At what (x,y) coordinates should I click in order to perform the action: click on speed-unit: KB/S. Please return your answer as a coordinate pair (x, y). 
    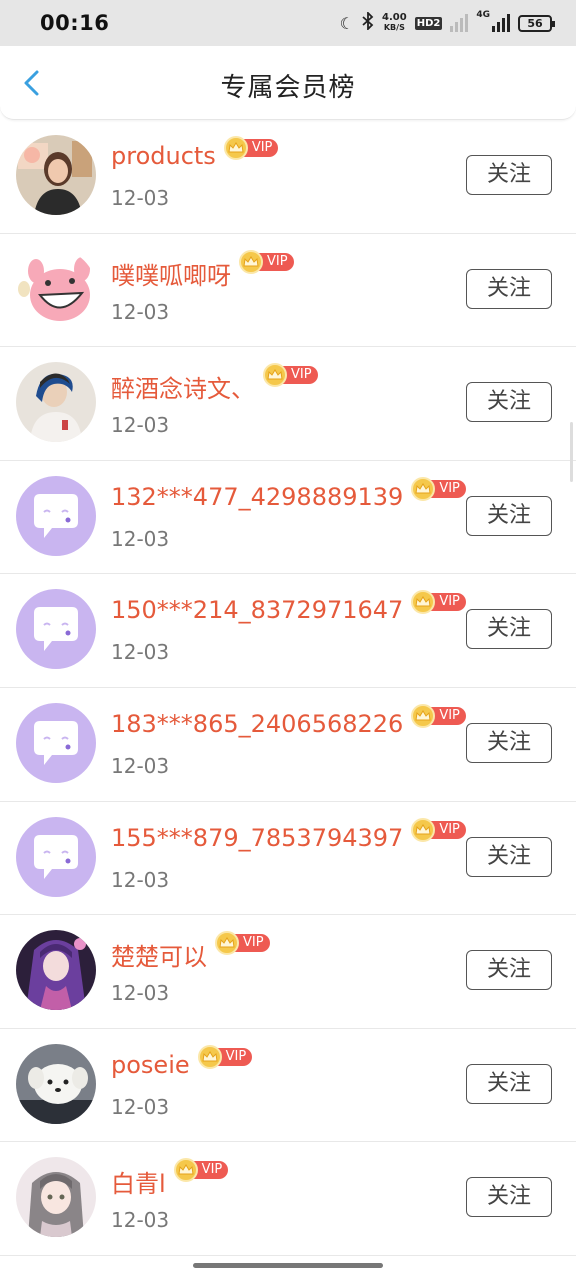
    Looking at the image, I should click on (394, 27).